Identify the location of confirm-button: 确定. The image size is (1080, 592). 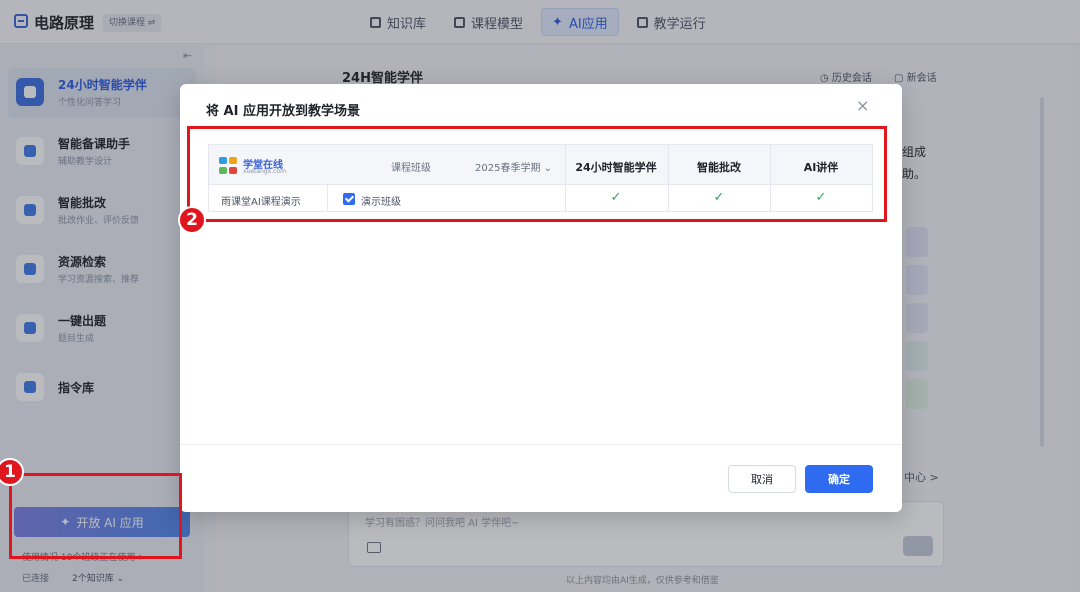
(839, 479).